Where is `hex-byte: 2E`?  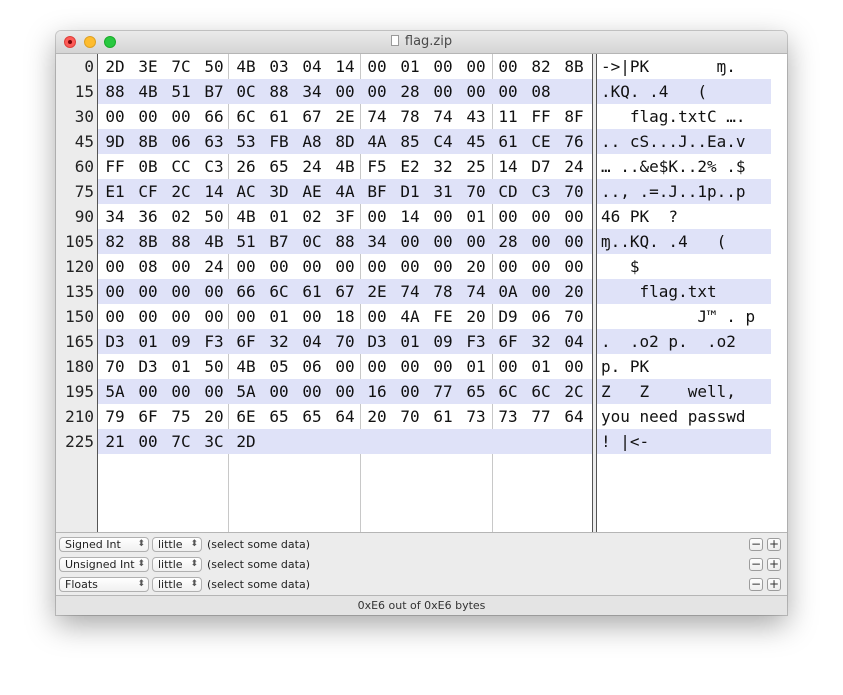 hex-byte: 2E is located at coordinates (377, 291).